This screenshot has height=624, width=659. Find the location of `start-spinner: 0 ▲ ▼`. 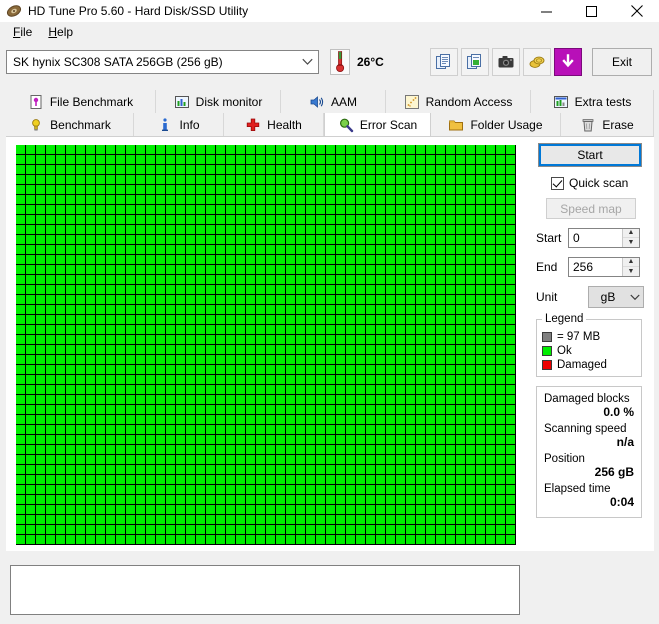

start-spinner: 0 ▲ ▼ is located at coordinates (604, 237).